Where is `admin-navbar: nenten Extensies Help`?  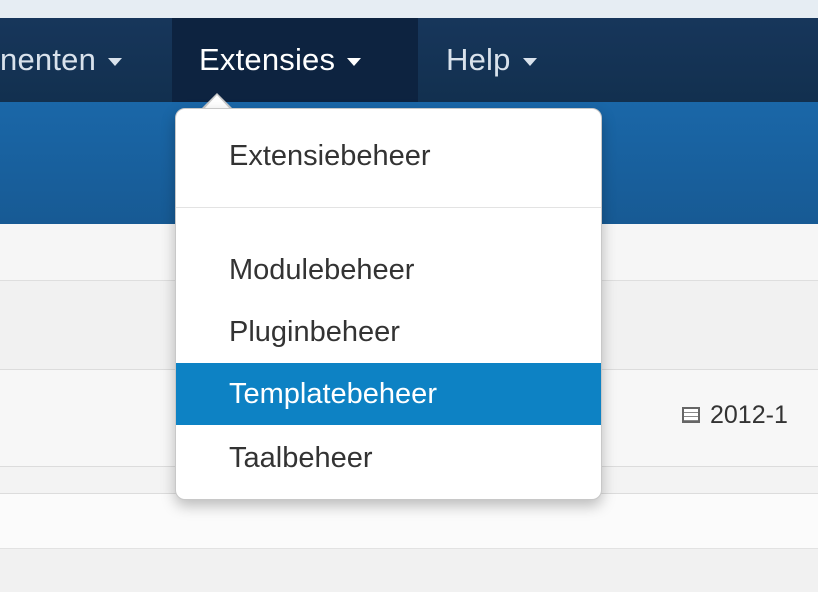 admin-navbar: nenten Extensies Help is located at coordinates (409, 60).